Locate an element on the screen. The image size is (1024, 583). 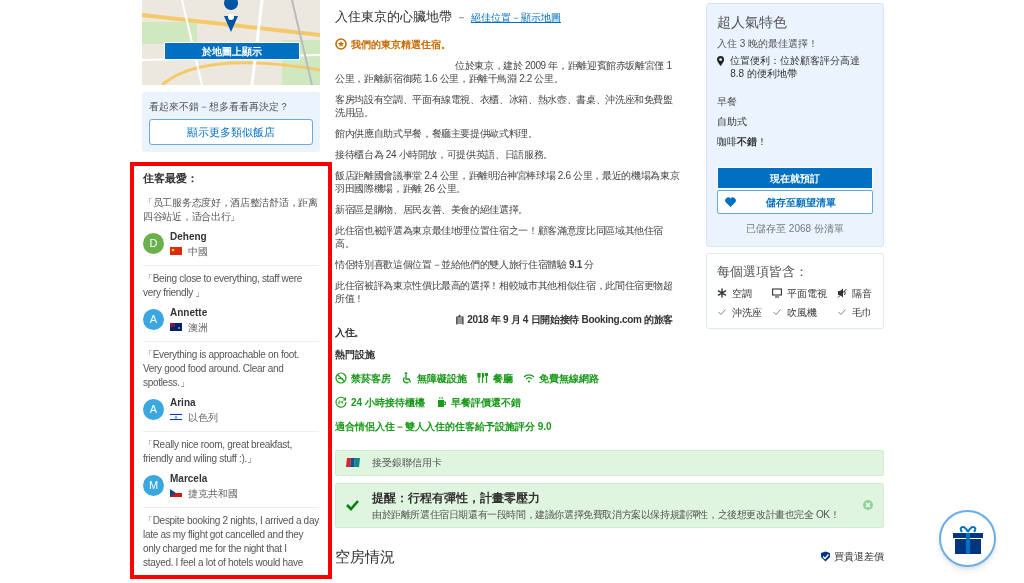
review-quote: 「Being close to everything, staff were very friendly 」 is located at coordinates (223, 285).